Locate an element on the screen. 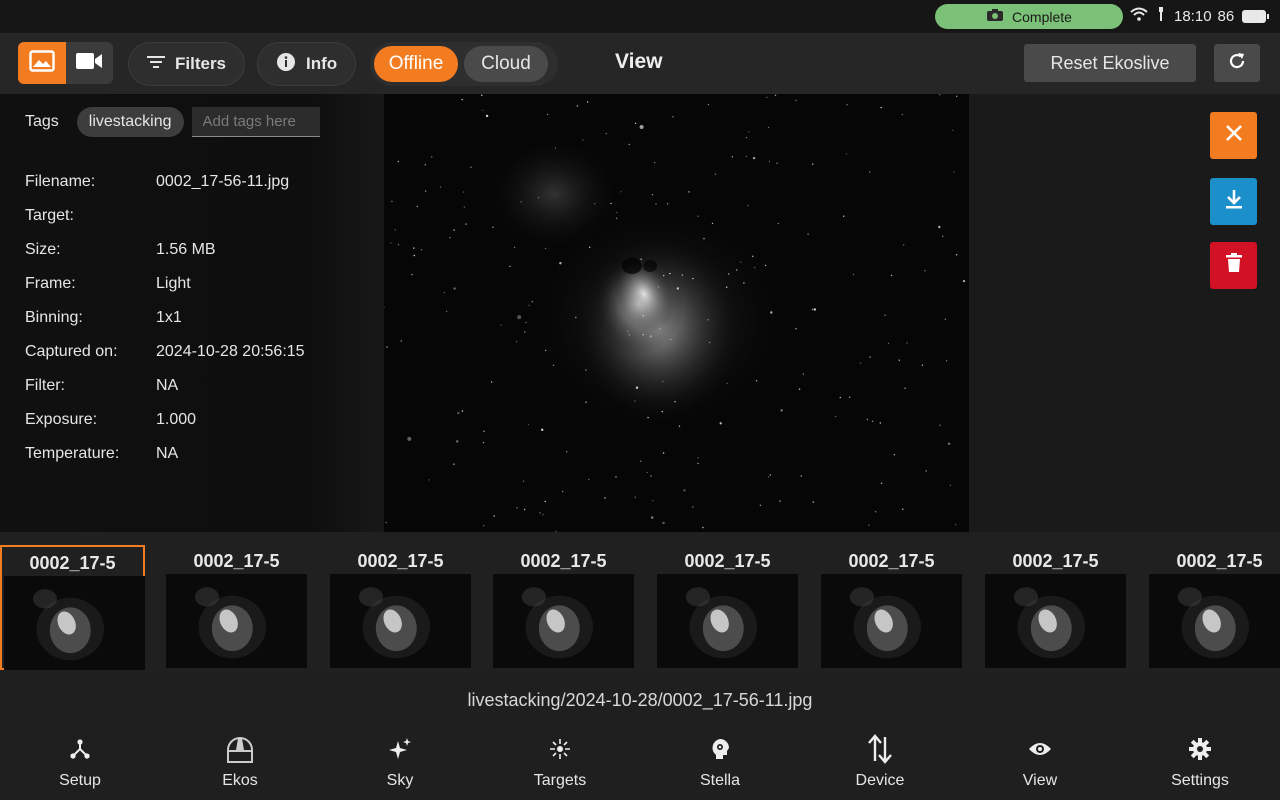 This screenshot has width=1280, height=800. cloud-option: Cloud is located at coordinates (506, 64).